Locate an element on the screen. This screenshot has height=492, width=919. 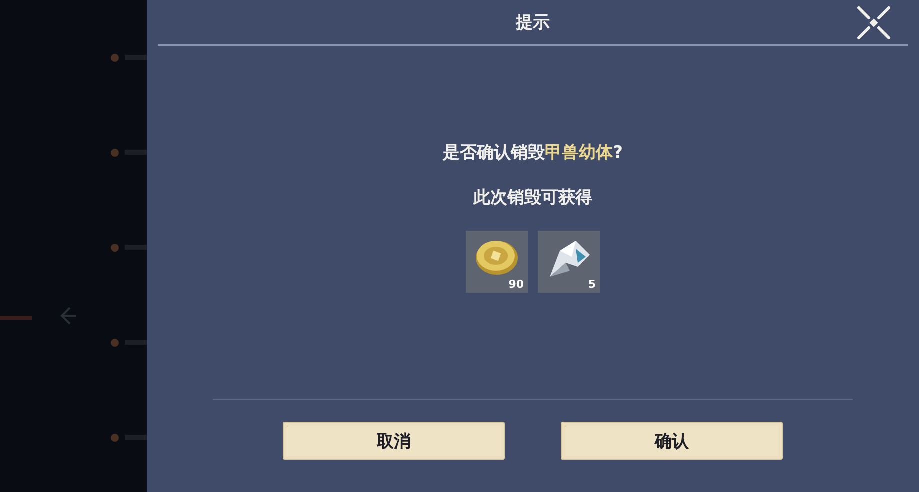
confirm-message: 是否确认销毁甲兽幼体? is located at coordinates (533, 153).